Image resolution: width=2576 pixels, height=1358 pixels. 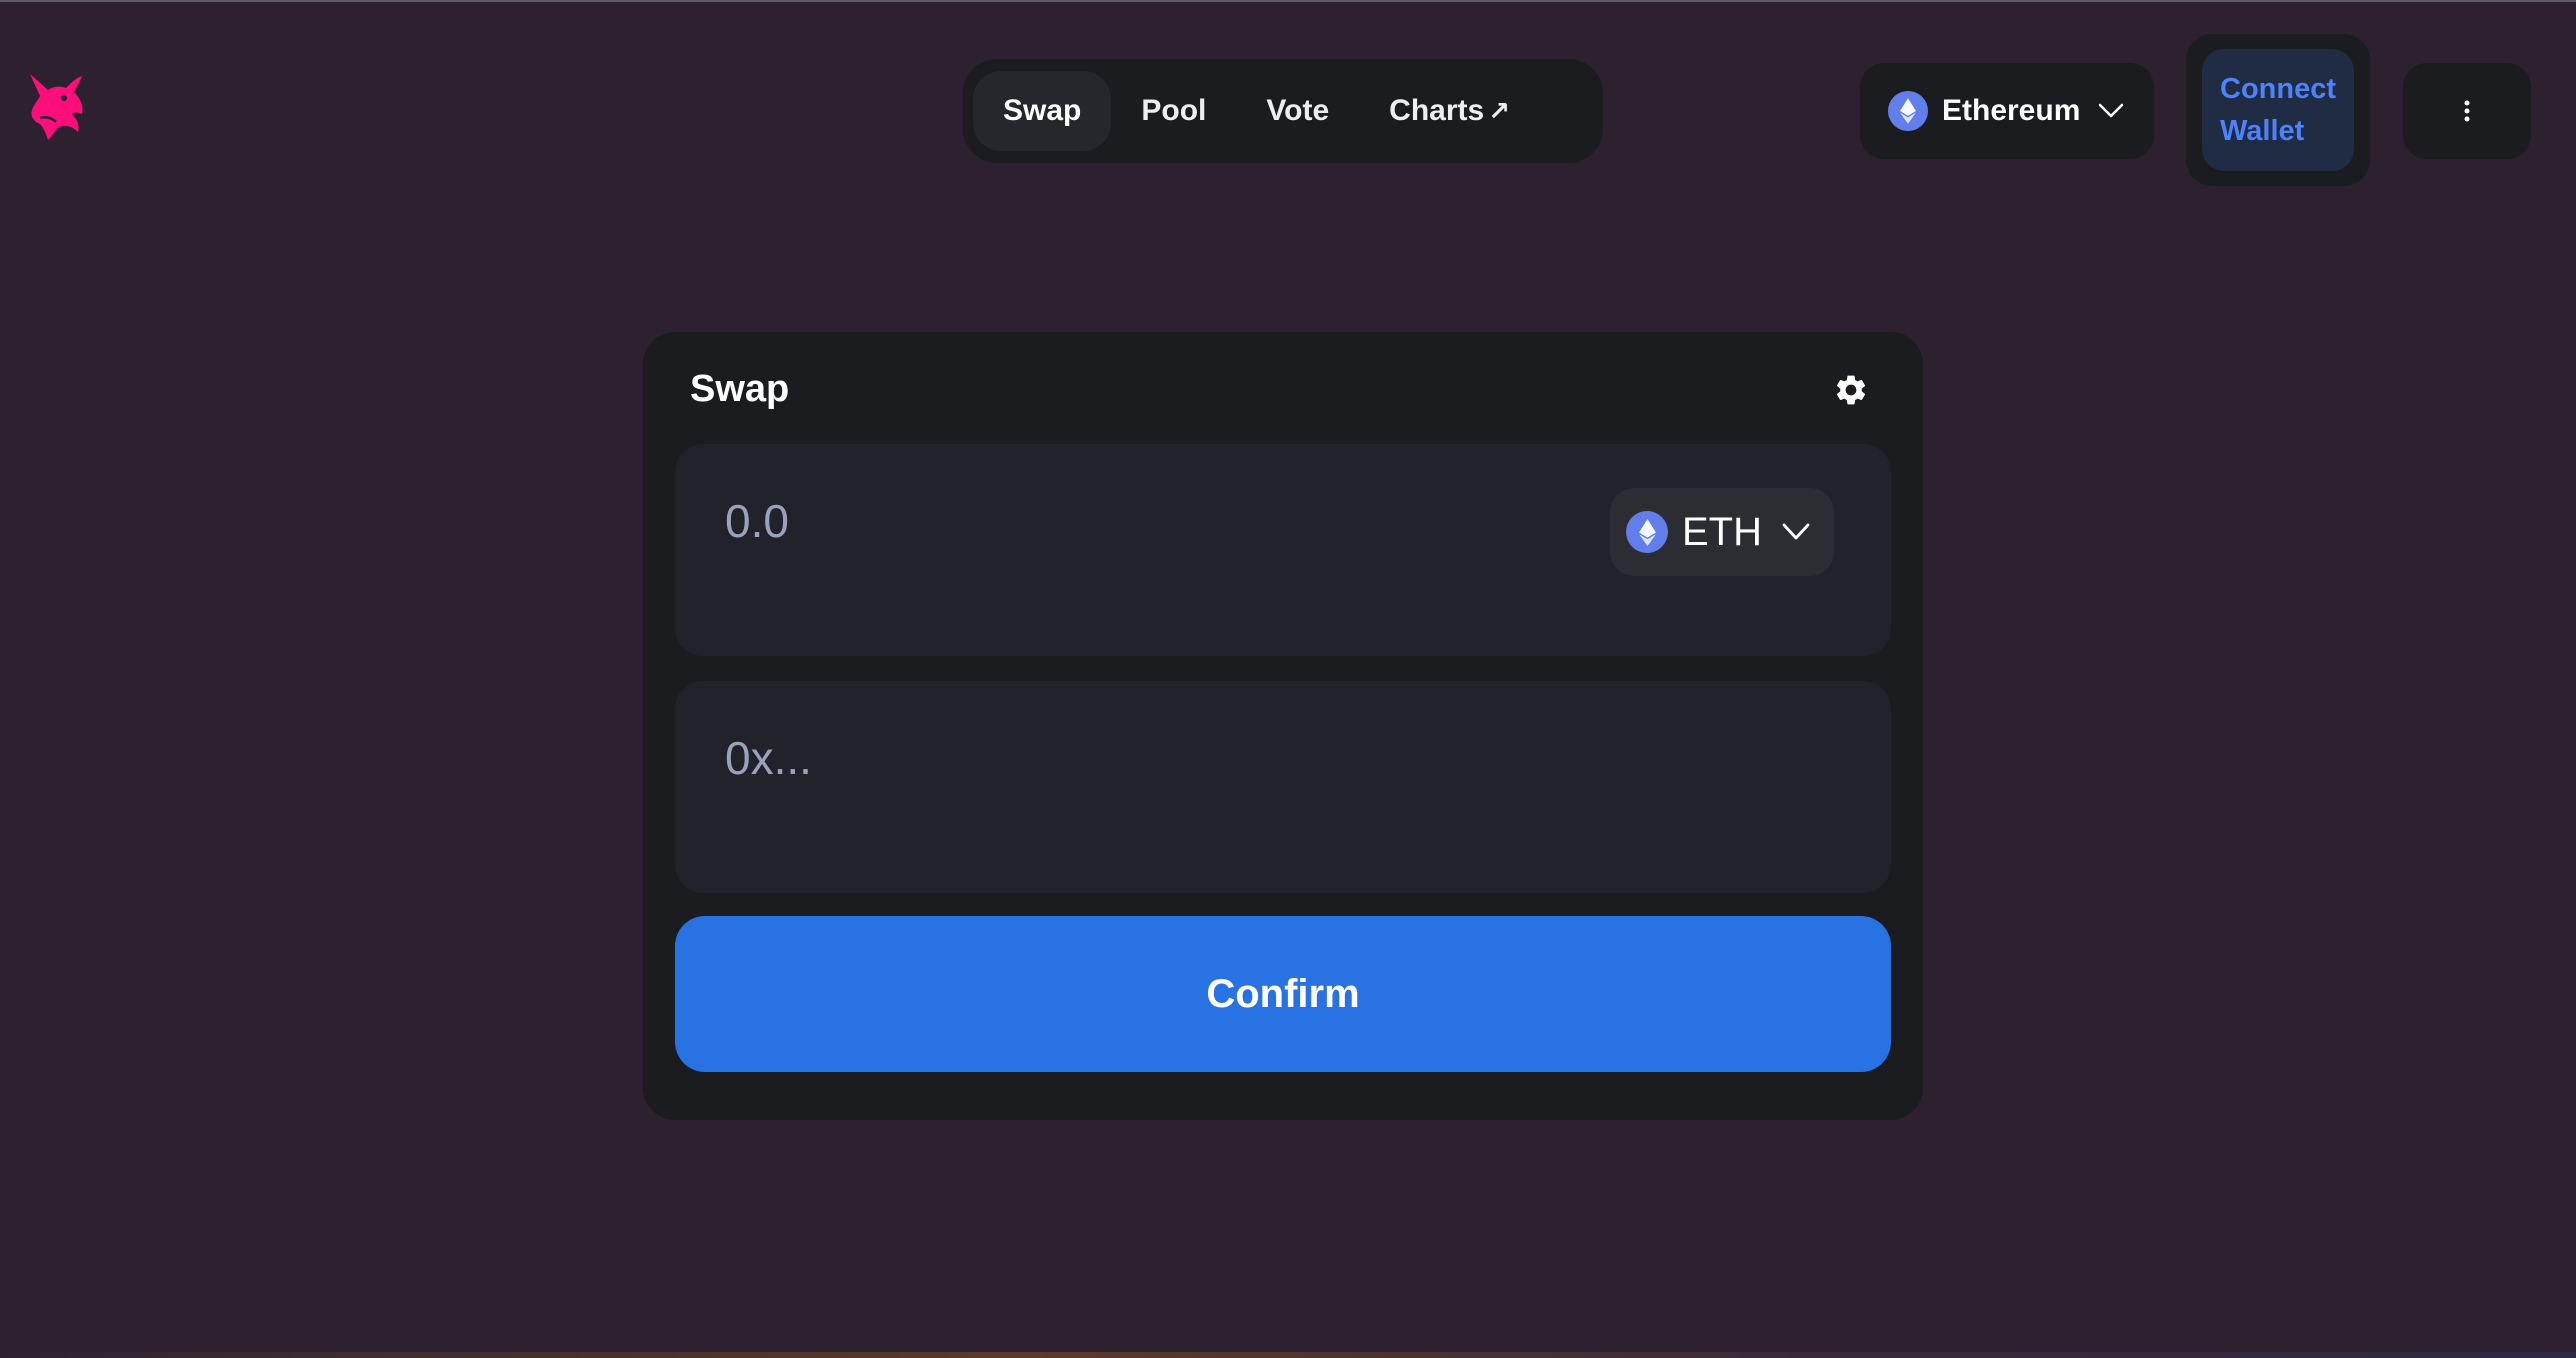 I want to click on settings-button, so click(x=1851, y=390).